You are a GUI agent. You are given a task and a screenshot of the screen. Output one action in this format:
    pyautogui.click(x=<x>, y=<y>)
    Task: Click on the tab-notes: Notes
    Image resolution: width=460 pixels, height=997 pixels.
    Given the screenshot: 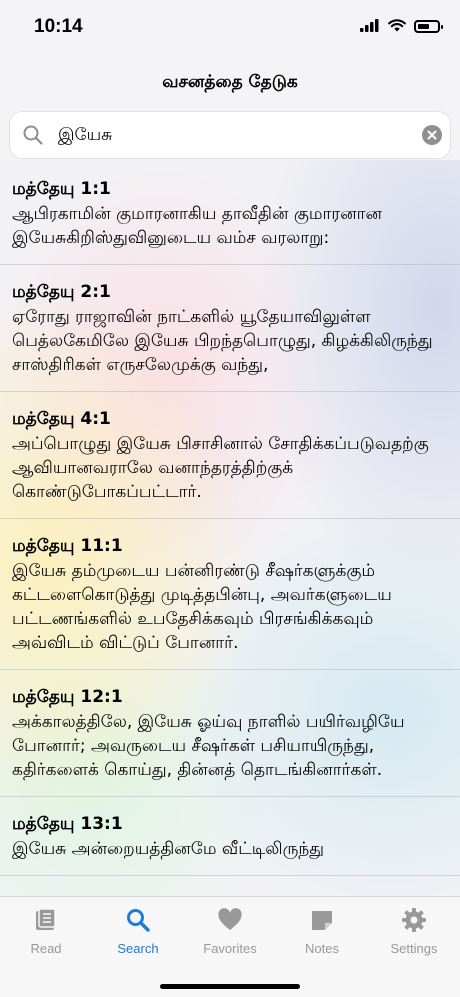 What is the action you would take?
    pyautogui.click(x=322, y=931)
    